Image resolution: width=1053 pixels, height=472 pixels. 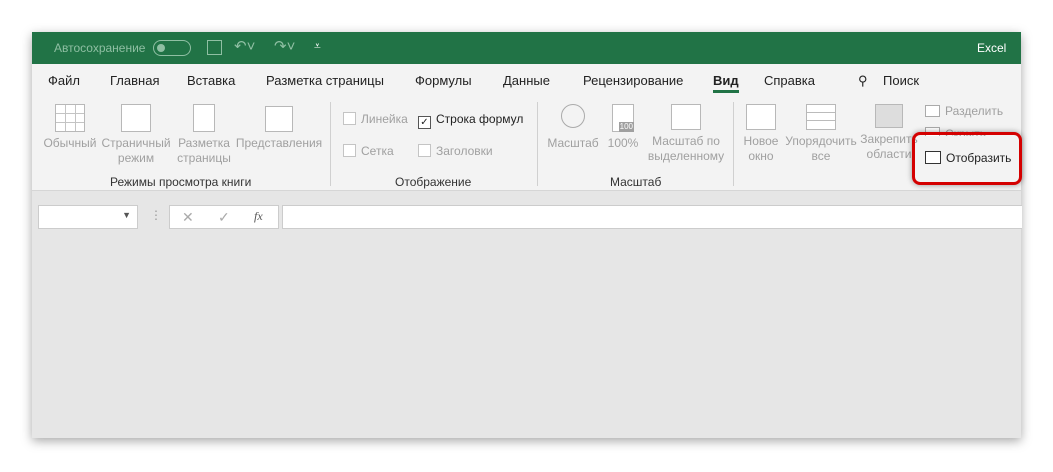 What do you see at coordinates (181, 182) in the screenshot?
I see `group-label-views: Режимы просмотра книги` at bounding box center [181, 182].